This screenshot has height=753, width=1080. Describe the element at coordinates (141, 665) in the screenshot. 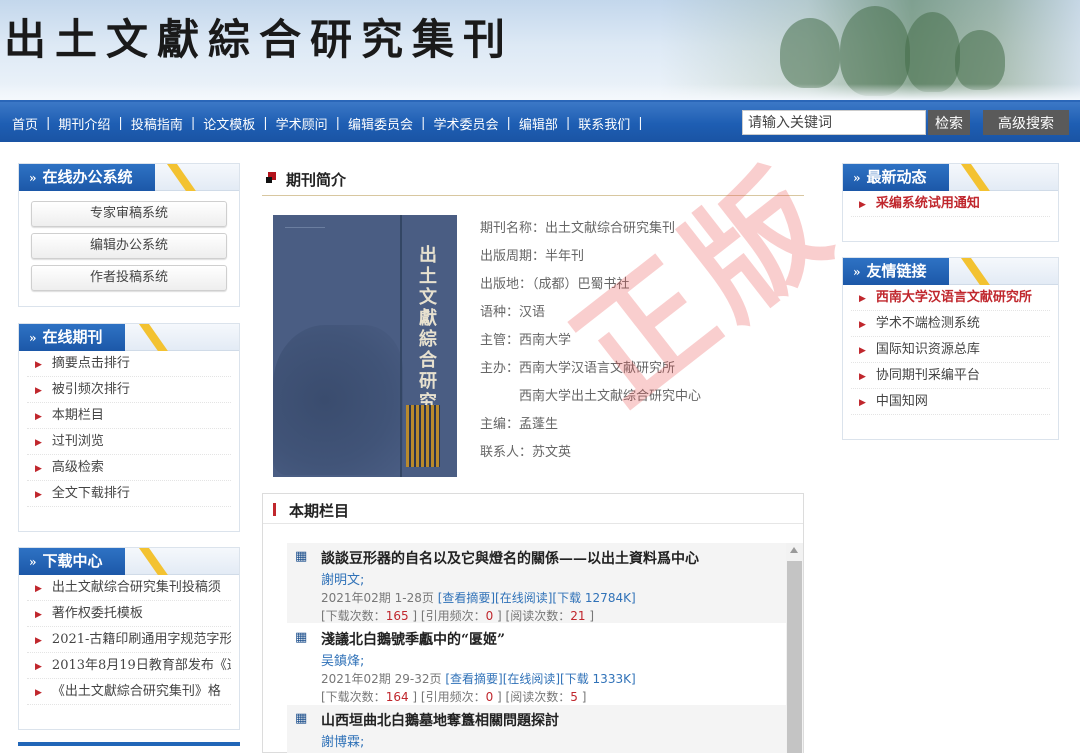

I see `list-item-label: 2013年8月19日教育部发布《通` at that location.